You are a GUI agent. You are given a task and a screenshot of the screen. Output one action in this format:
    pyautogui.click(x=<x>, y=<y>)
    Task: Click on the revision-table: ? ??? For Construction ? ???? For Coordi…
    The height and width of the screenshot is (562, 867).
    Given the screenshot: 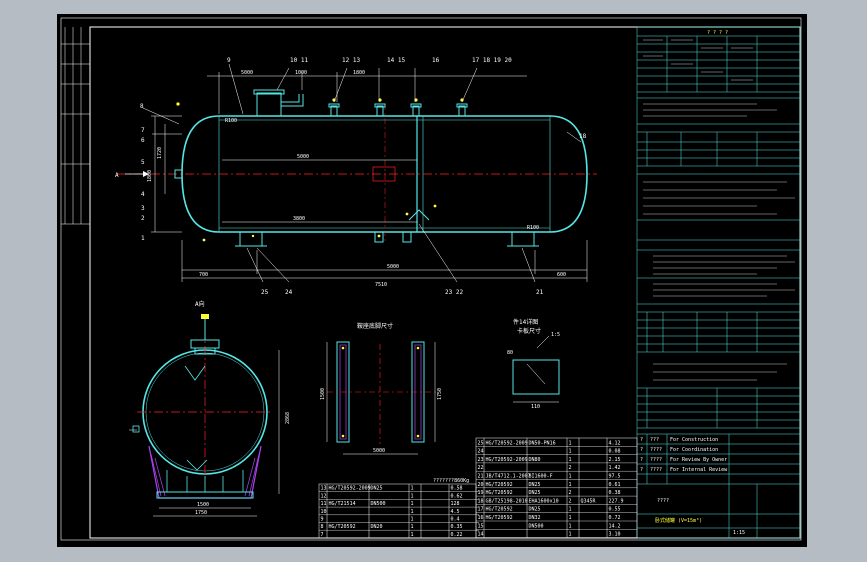 What is the action you would take?
    pyautogui.click(x=684, y=455)
    